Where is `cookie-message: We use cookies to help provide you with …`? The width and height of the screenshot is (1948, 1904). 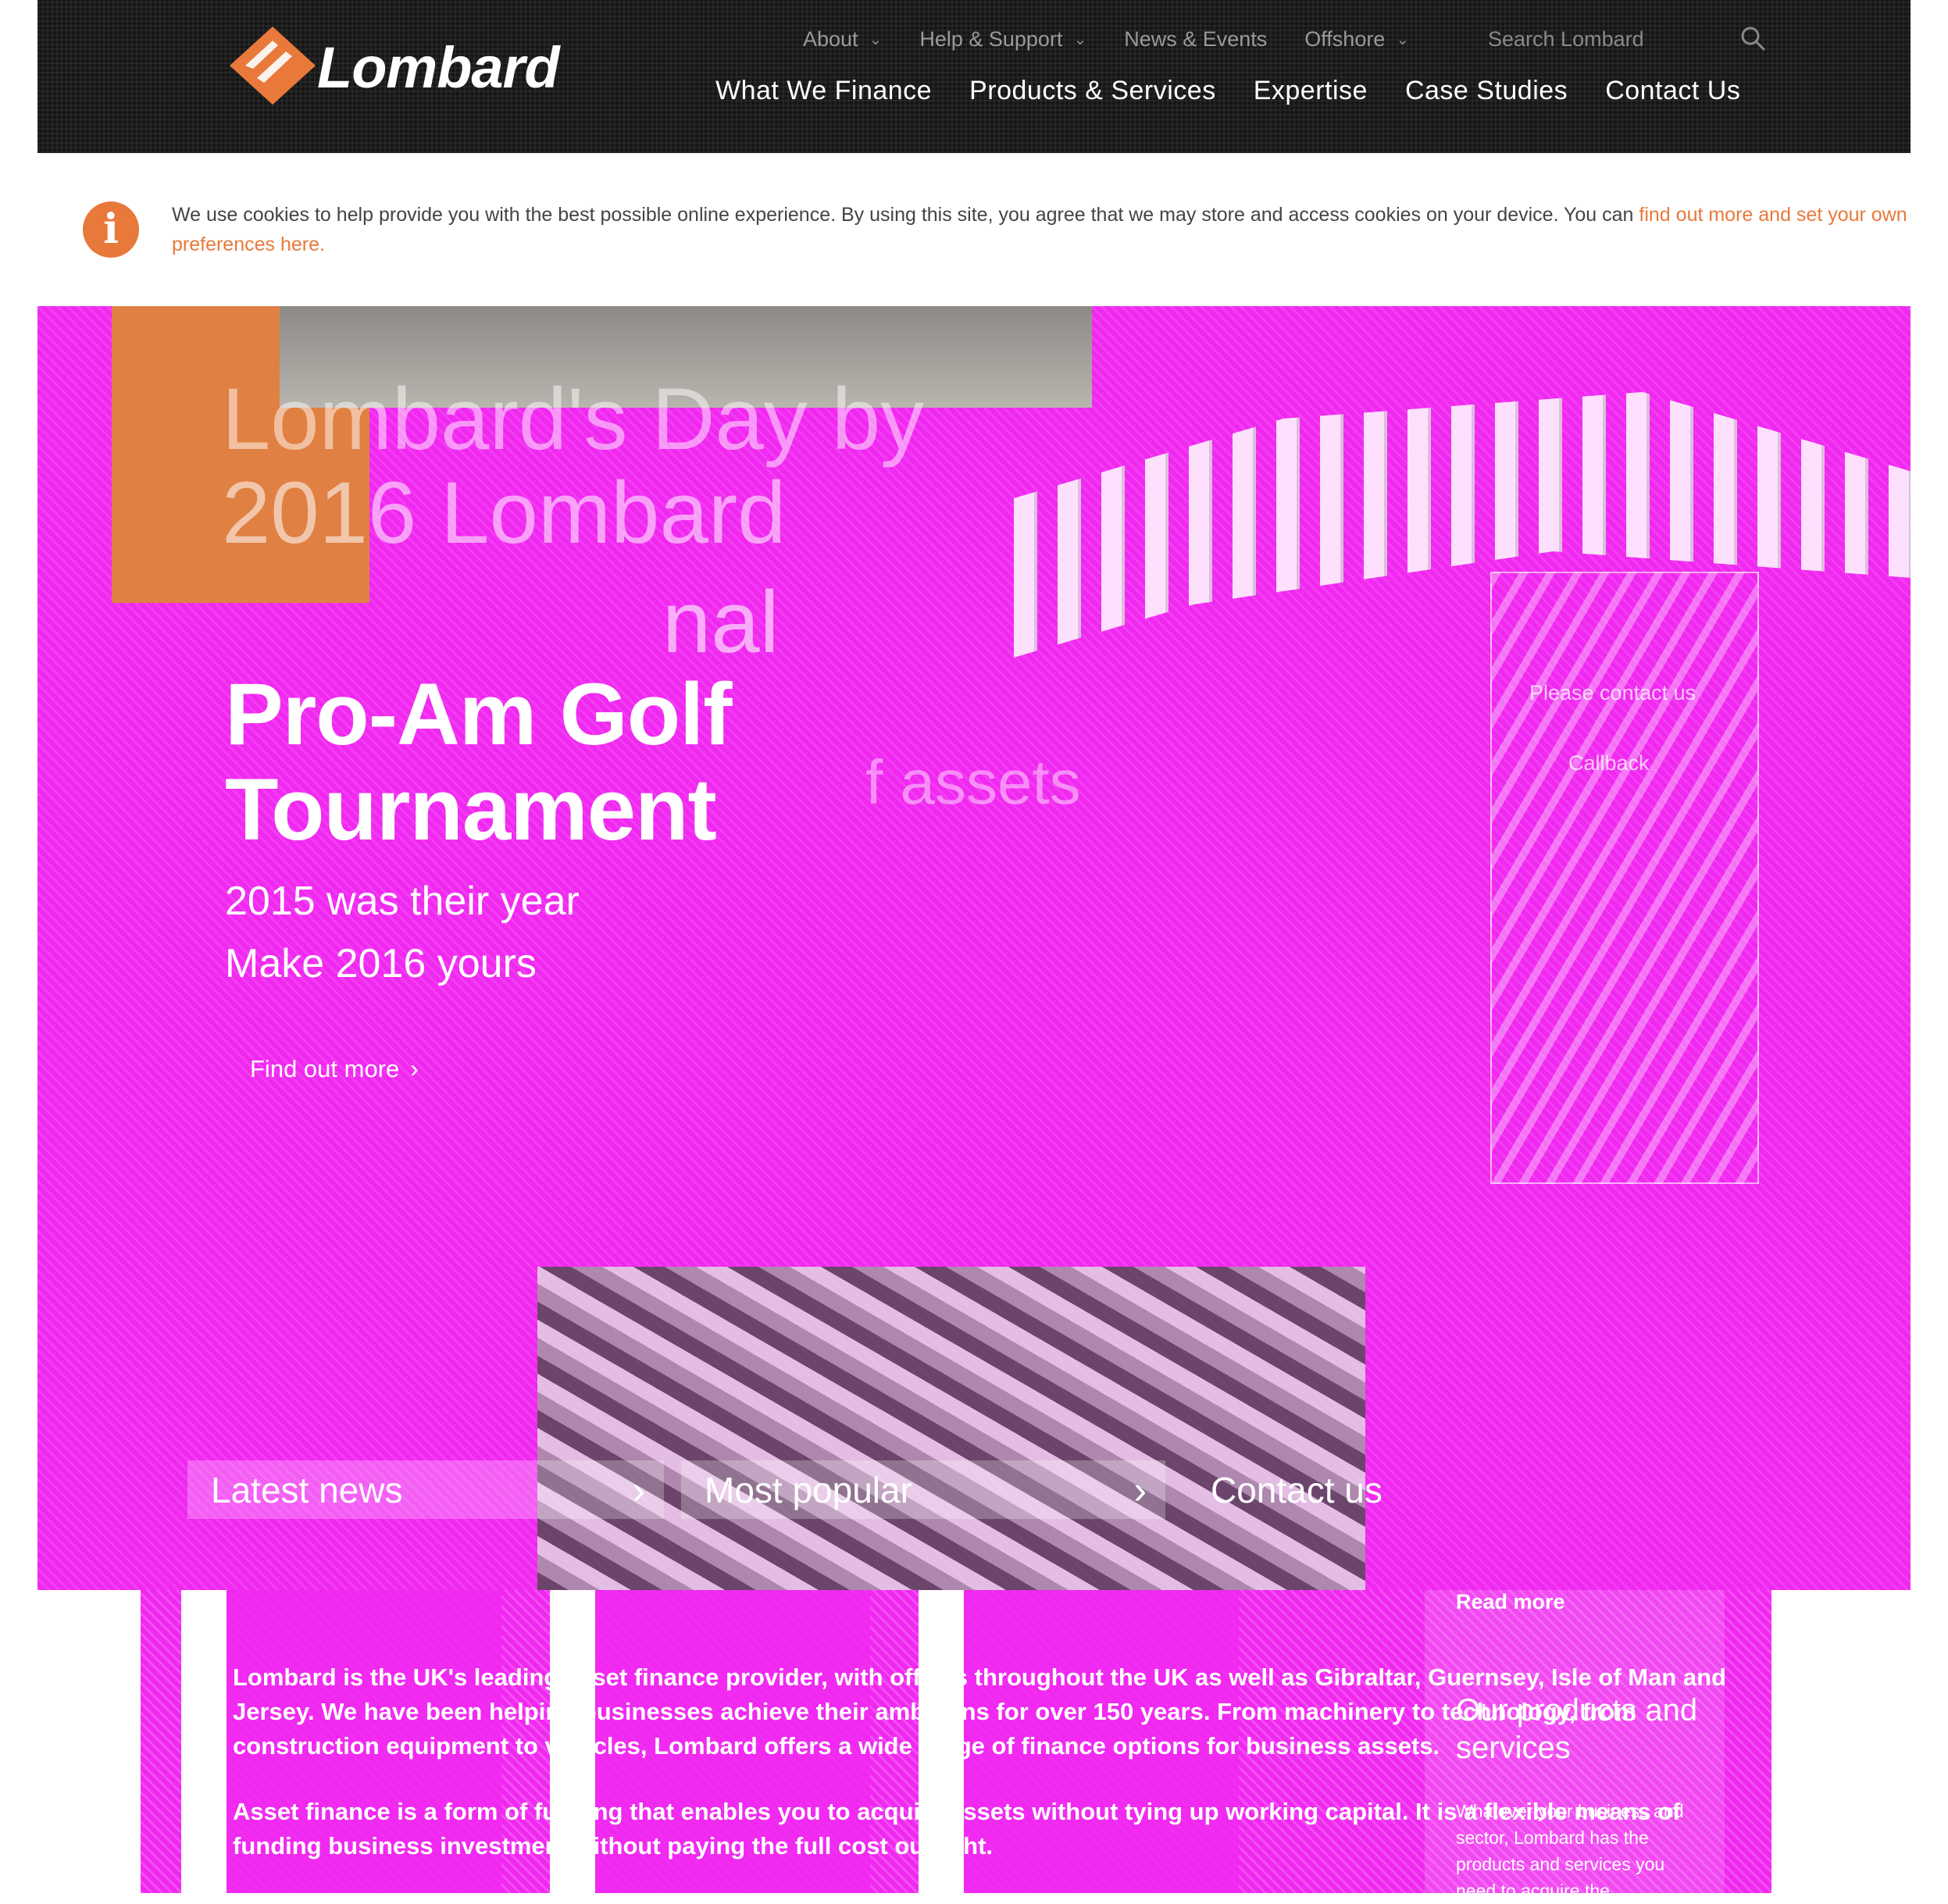 cookie-message: We use cookies to help provide you with … is located at coordinates (905, 215).